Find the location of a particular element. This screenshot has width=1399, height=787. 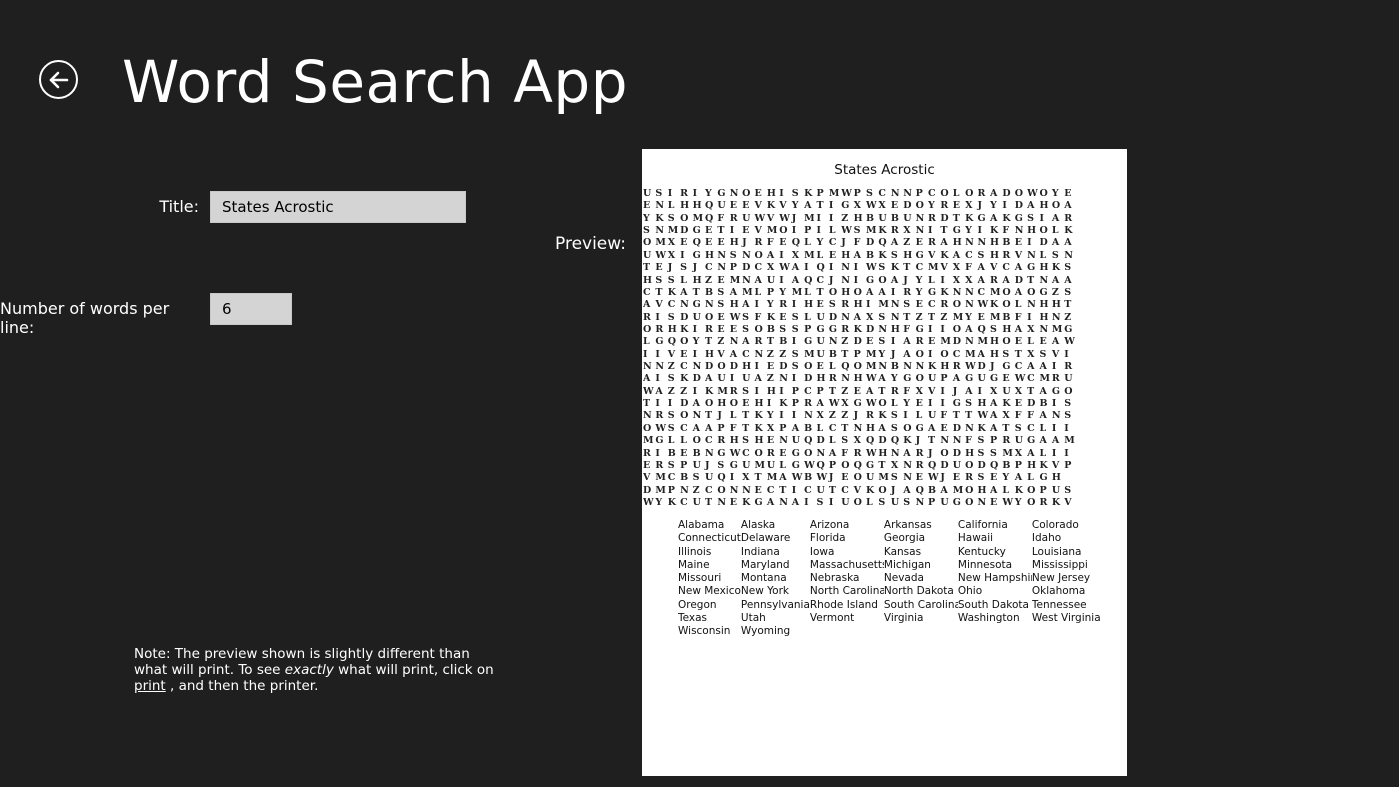

grid-row: OWSCAAPFTKXPABLCTNHASOGAEDNKATSCLII is located at coordinates (856, 428).